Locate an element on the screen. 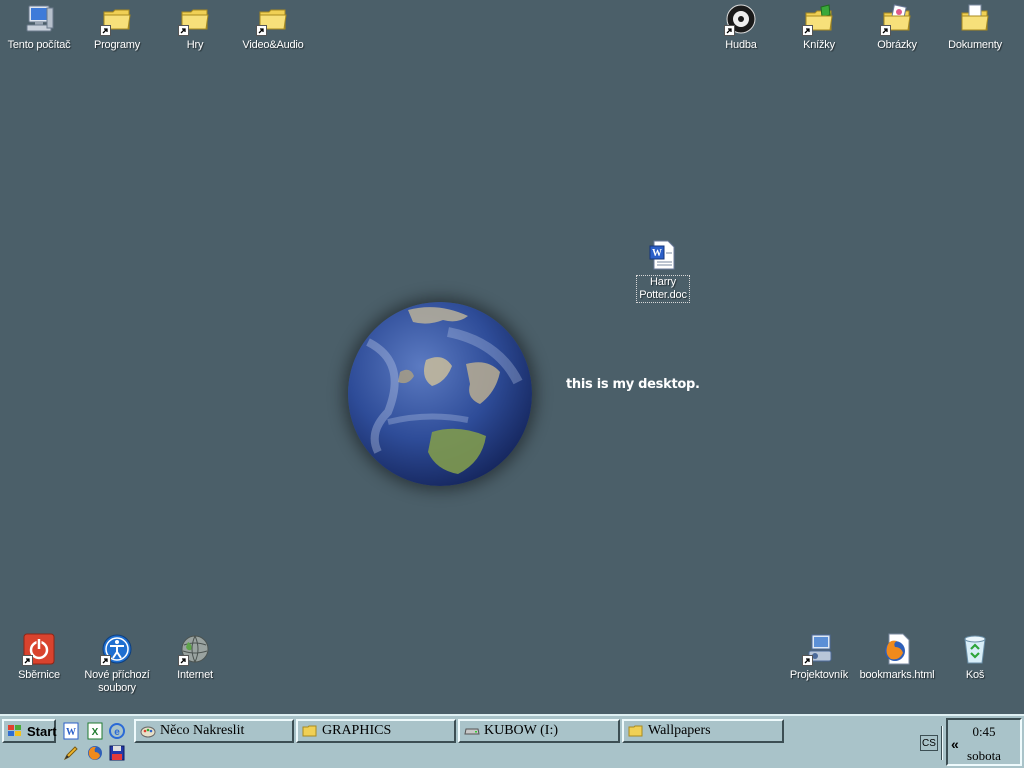 Image resolution: width=1024 pixels, height=768 pixels. language-indicator: CS is located at coordinates (929, 743).